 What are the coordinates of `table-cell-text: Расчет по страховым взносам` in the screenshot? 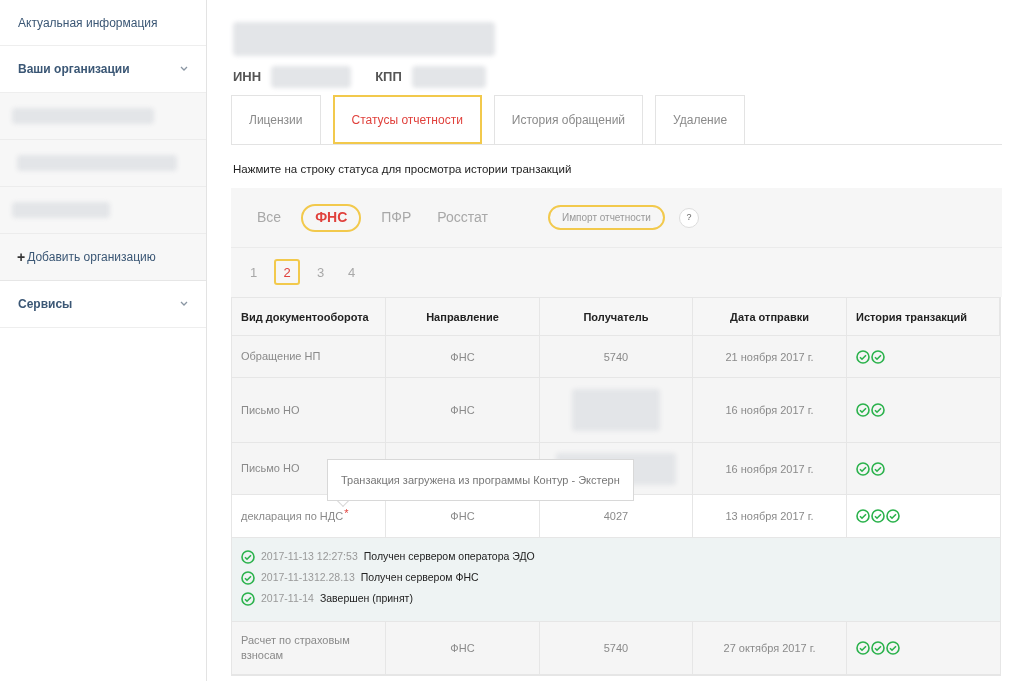 It's located at (296, 648).